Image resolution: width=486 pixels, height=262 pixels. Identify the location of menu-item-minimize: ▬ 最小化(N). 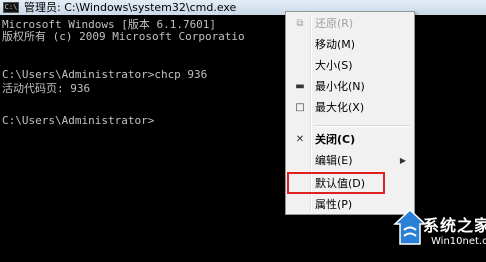
(350, 87).